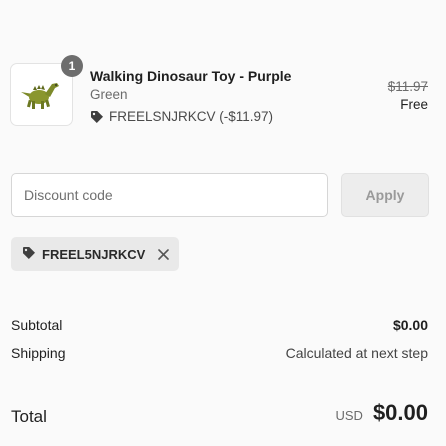 This screenshot has width=446, height=446. Describe the element at coordinates (414, 104) in the screenshot. I see `final-price: Free` at that location.